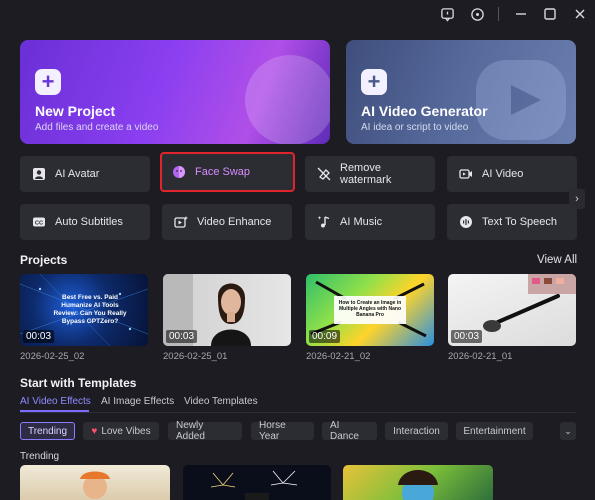  Describe the element at coordinates (418, 485) in the screenshot. I see `fantasy-character-image-icon` at that location.